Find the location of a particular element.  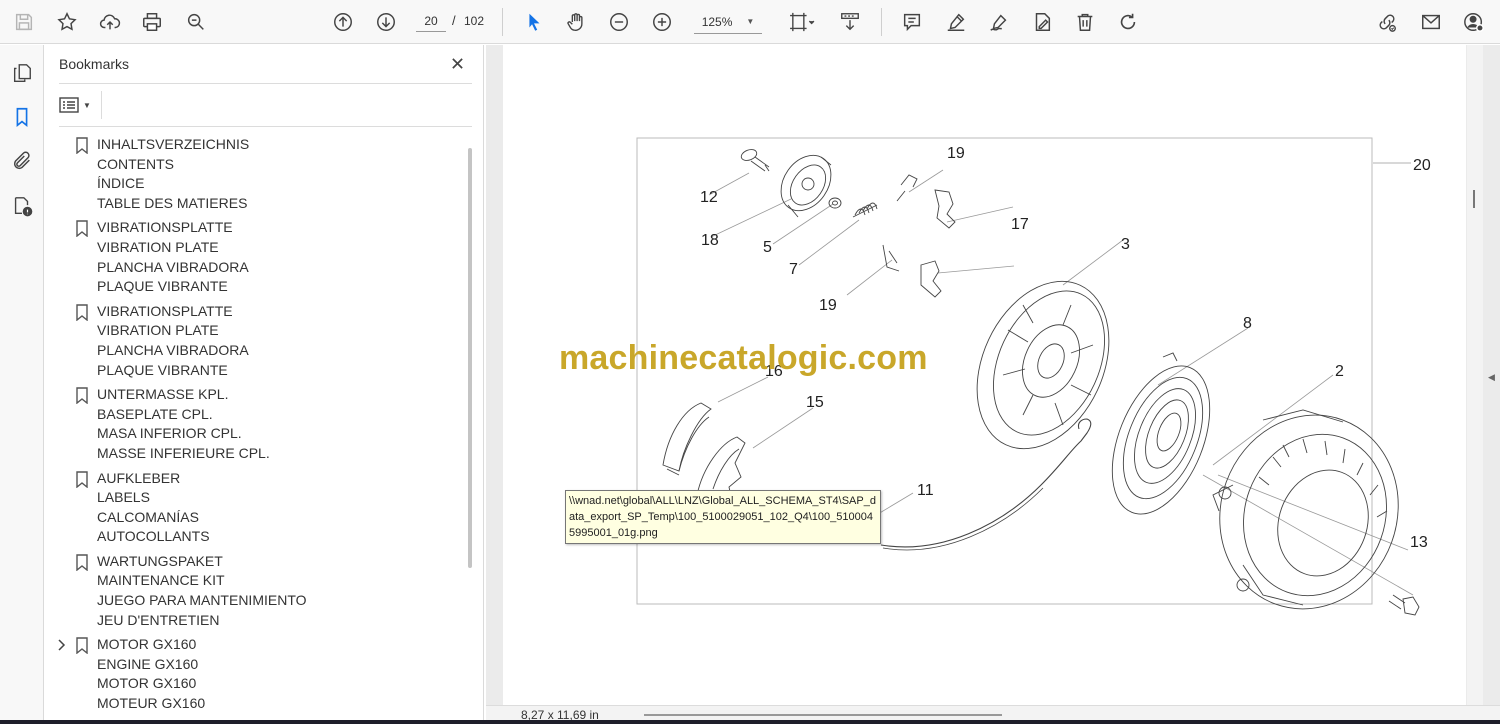

bookmark-label: JUEGO PARA MANTENIMIENTO is located at coordinates (202, 600).